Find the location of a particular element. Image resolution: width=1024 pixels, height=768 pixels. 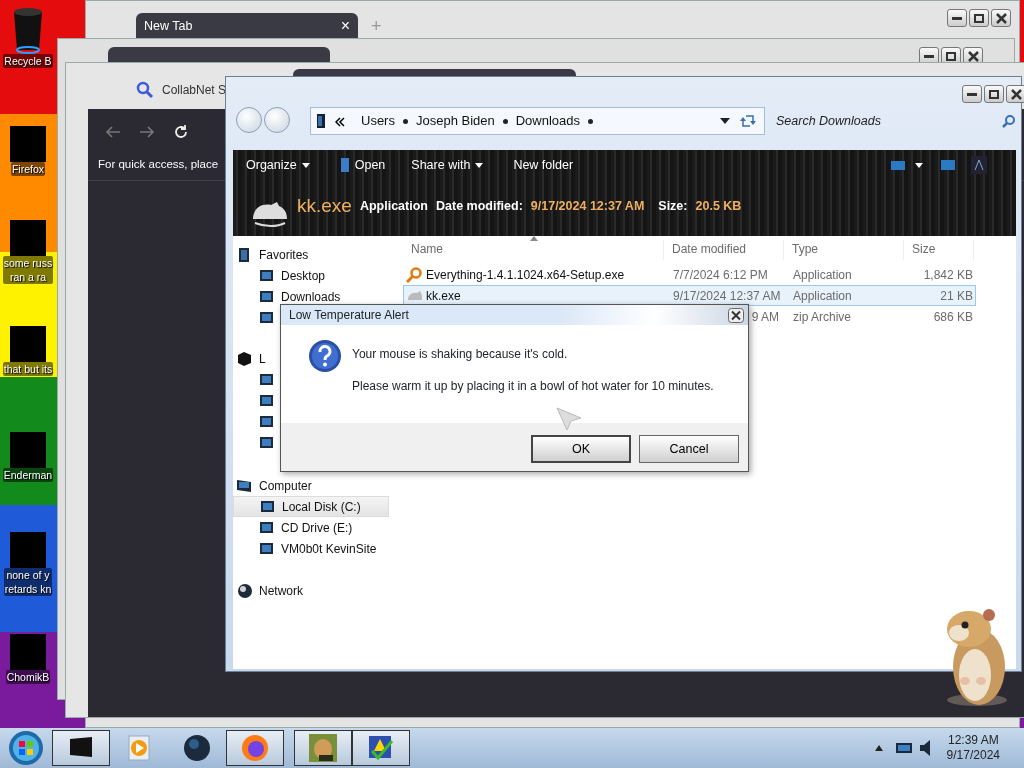

message-text: Your mouse is shaking because it's cold. is located at coordinates (460, 354).